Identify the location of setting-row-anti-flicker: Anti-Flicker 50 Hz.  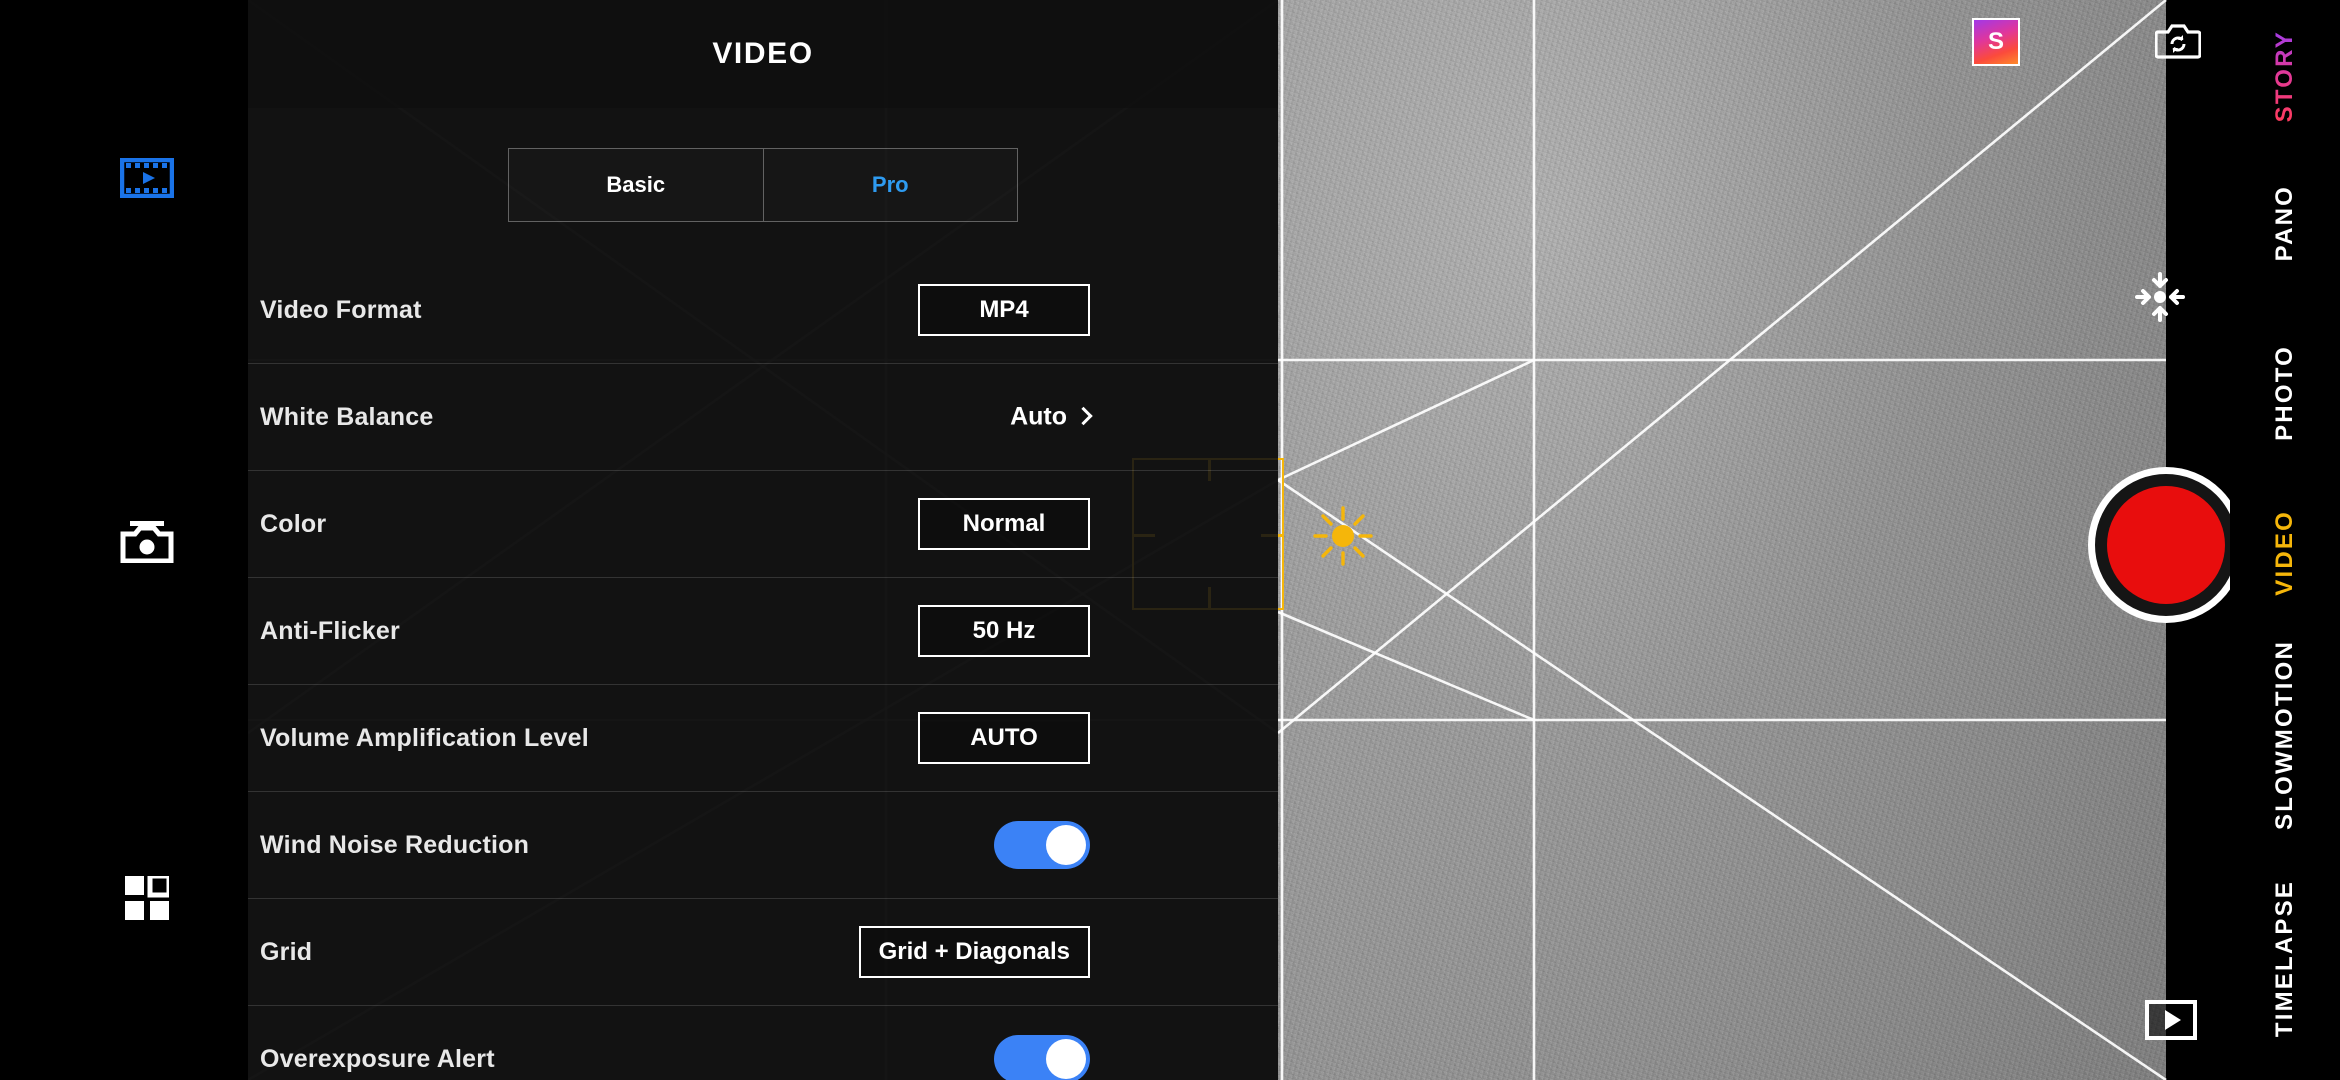
(763, 631).